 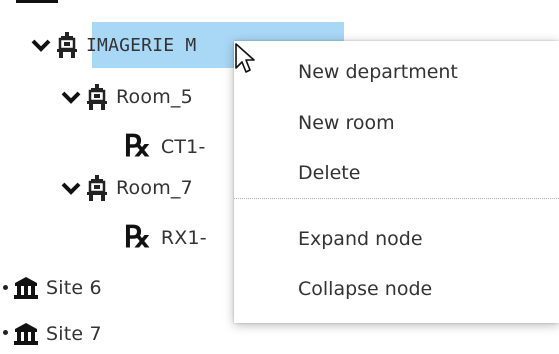 I want to click on menu-item-new-room: New room, so click(x=346, y=123).